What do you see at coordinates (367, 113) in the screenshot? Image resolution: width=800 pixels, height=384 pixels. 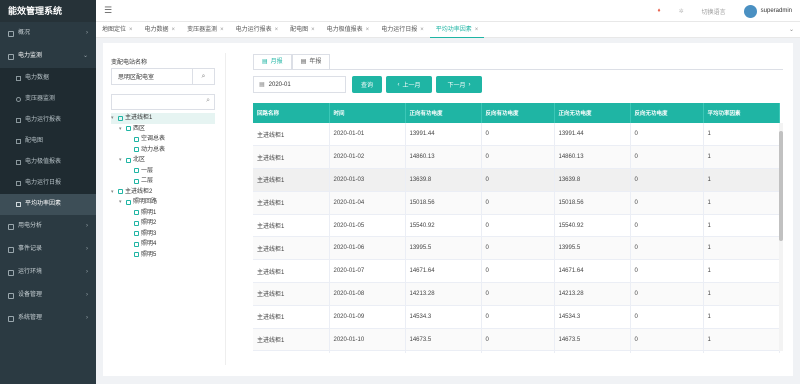 I see `column-header: 时间` at bounding box center [367, 113].